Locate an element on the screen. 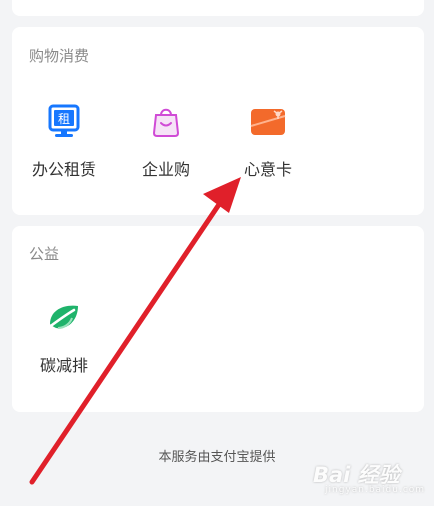 The height and width of the screenshot is (506, 434). section-title-shopping: 购物消费 is located at coordinates (59, 56).